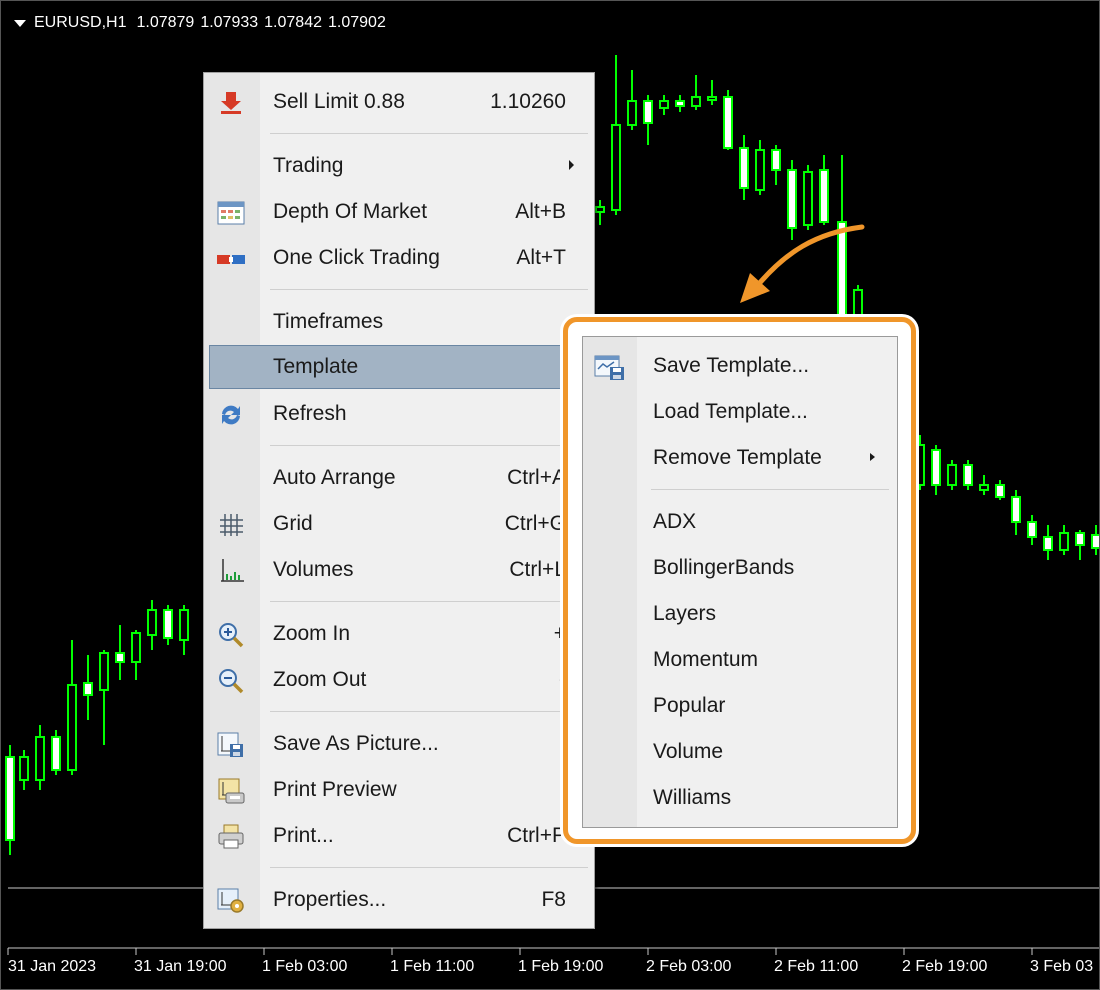  What do you see at coordinates (20, 23) in the screenshot?
I see `dropdown-triangle-icon` at bounding box center [20, 23].